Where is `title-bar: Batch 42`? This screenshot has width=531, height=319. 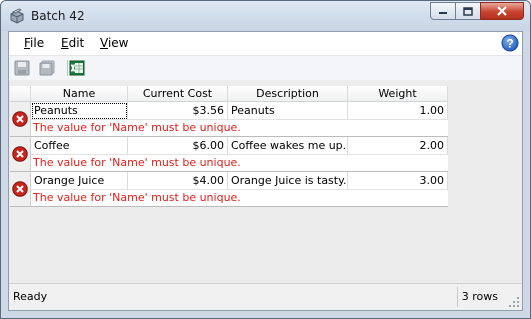 title-bar: Batch 42 is located at coordinates (265, 16).